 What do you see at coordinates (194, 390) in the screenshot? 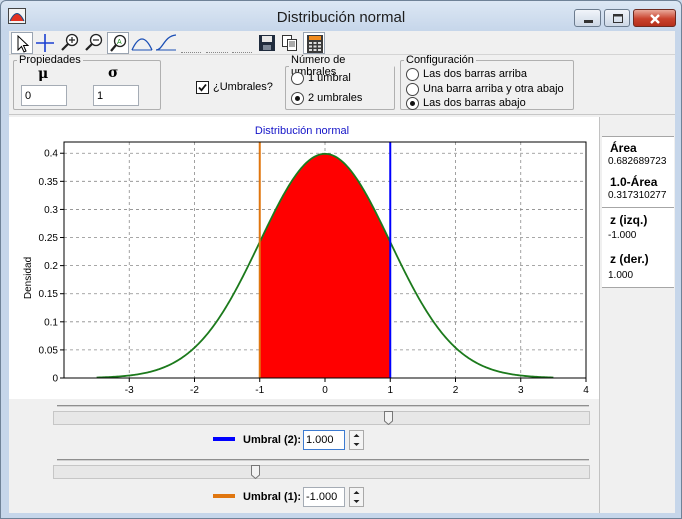
I see `x-tick-label: -2` at bounding box center [194, 390].